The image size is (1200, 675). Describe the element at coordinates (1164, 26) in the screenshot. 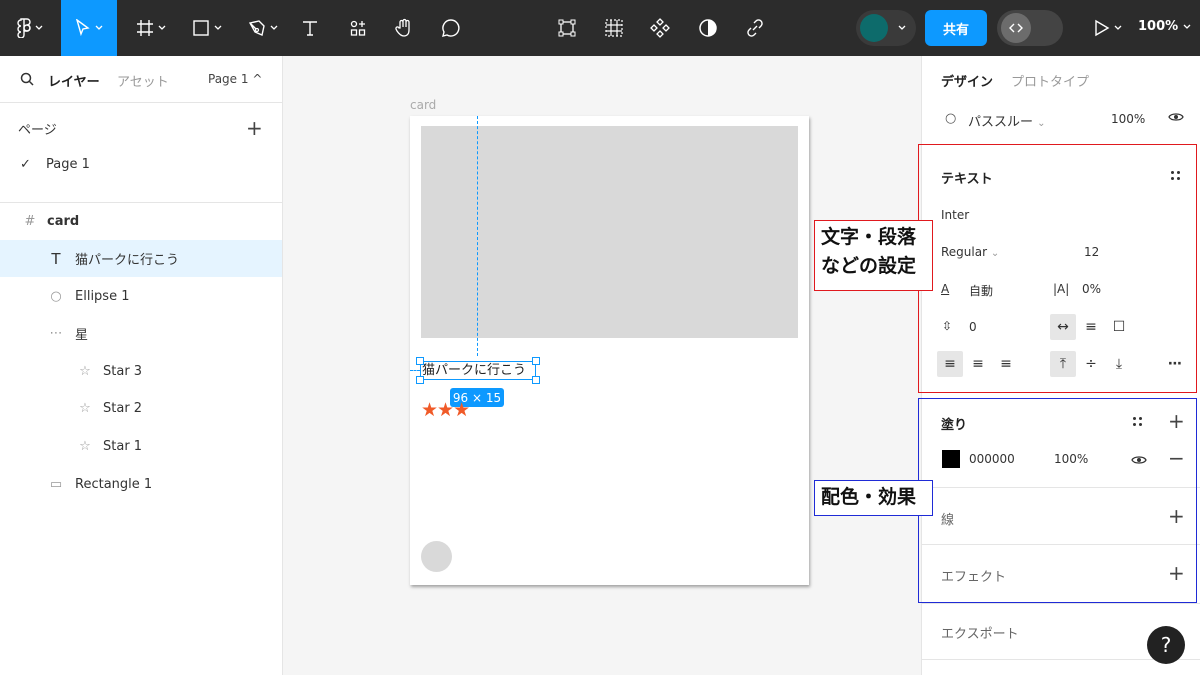

I see `zoom-dropdown: 100%` at that location.